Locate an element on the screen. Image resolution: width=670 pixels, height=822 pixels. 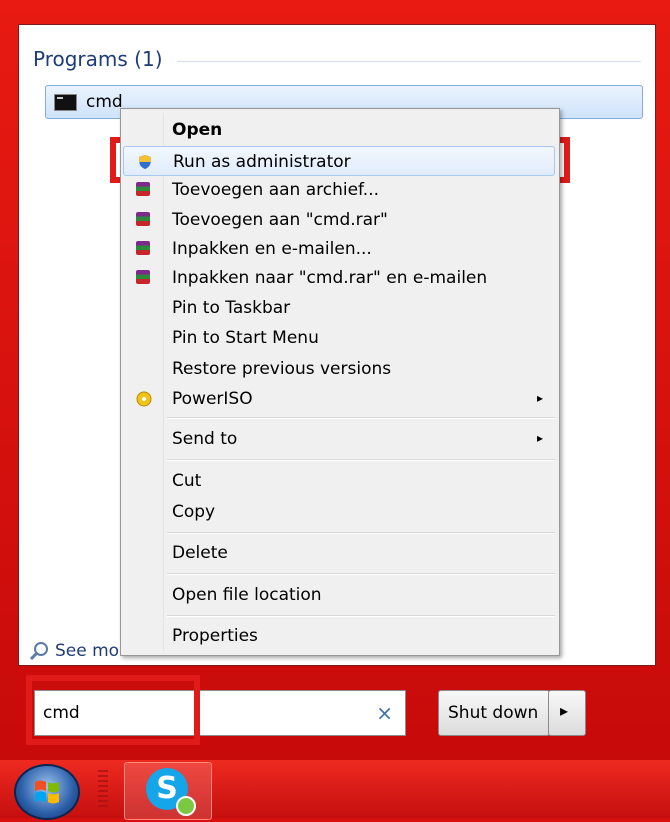
menu-item-open: Open is located at coordinates (339, 130).